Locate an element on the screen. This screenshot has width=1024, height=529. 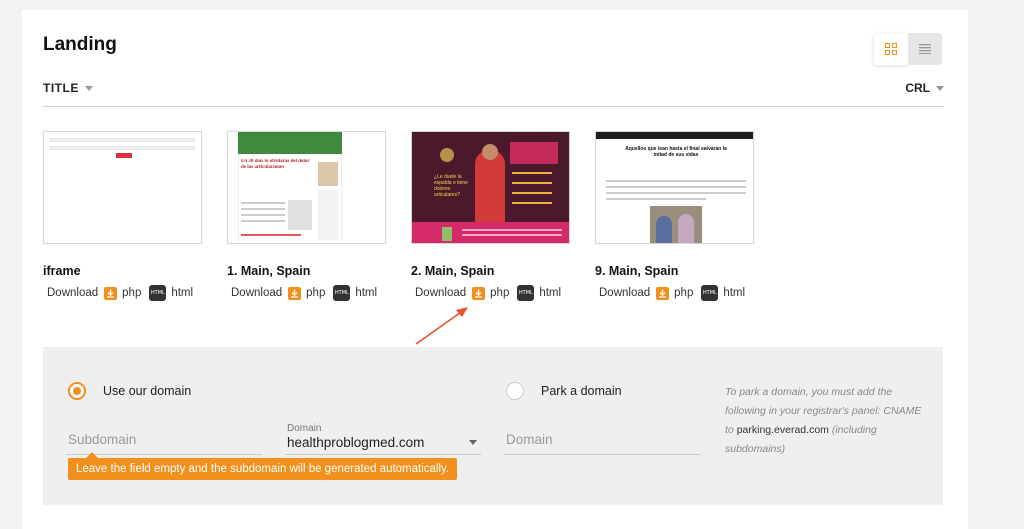
landing-name: 9. Main, Spain is located at coordinates (637, 271).